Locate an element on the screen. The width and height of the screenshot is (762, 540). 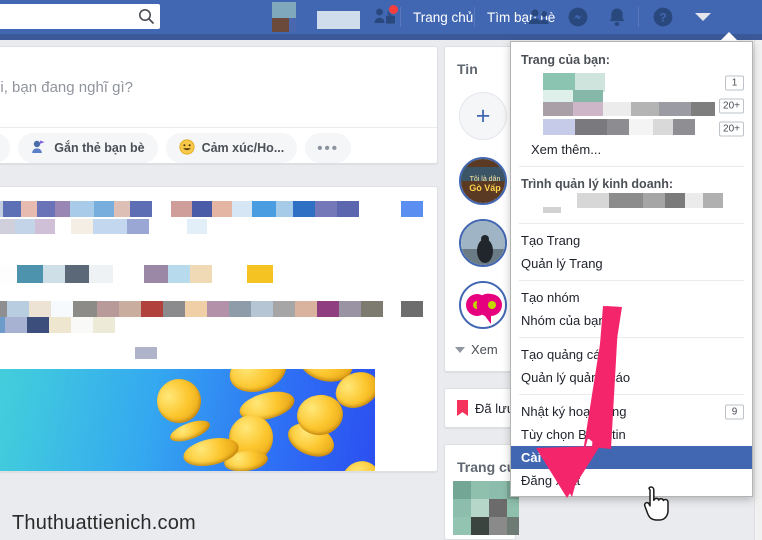
composer-more-button: ••• is located at coordinates (328, 148).